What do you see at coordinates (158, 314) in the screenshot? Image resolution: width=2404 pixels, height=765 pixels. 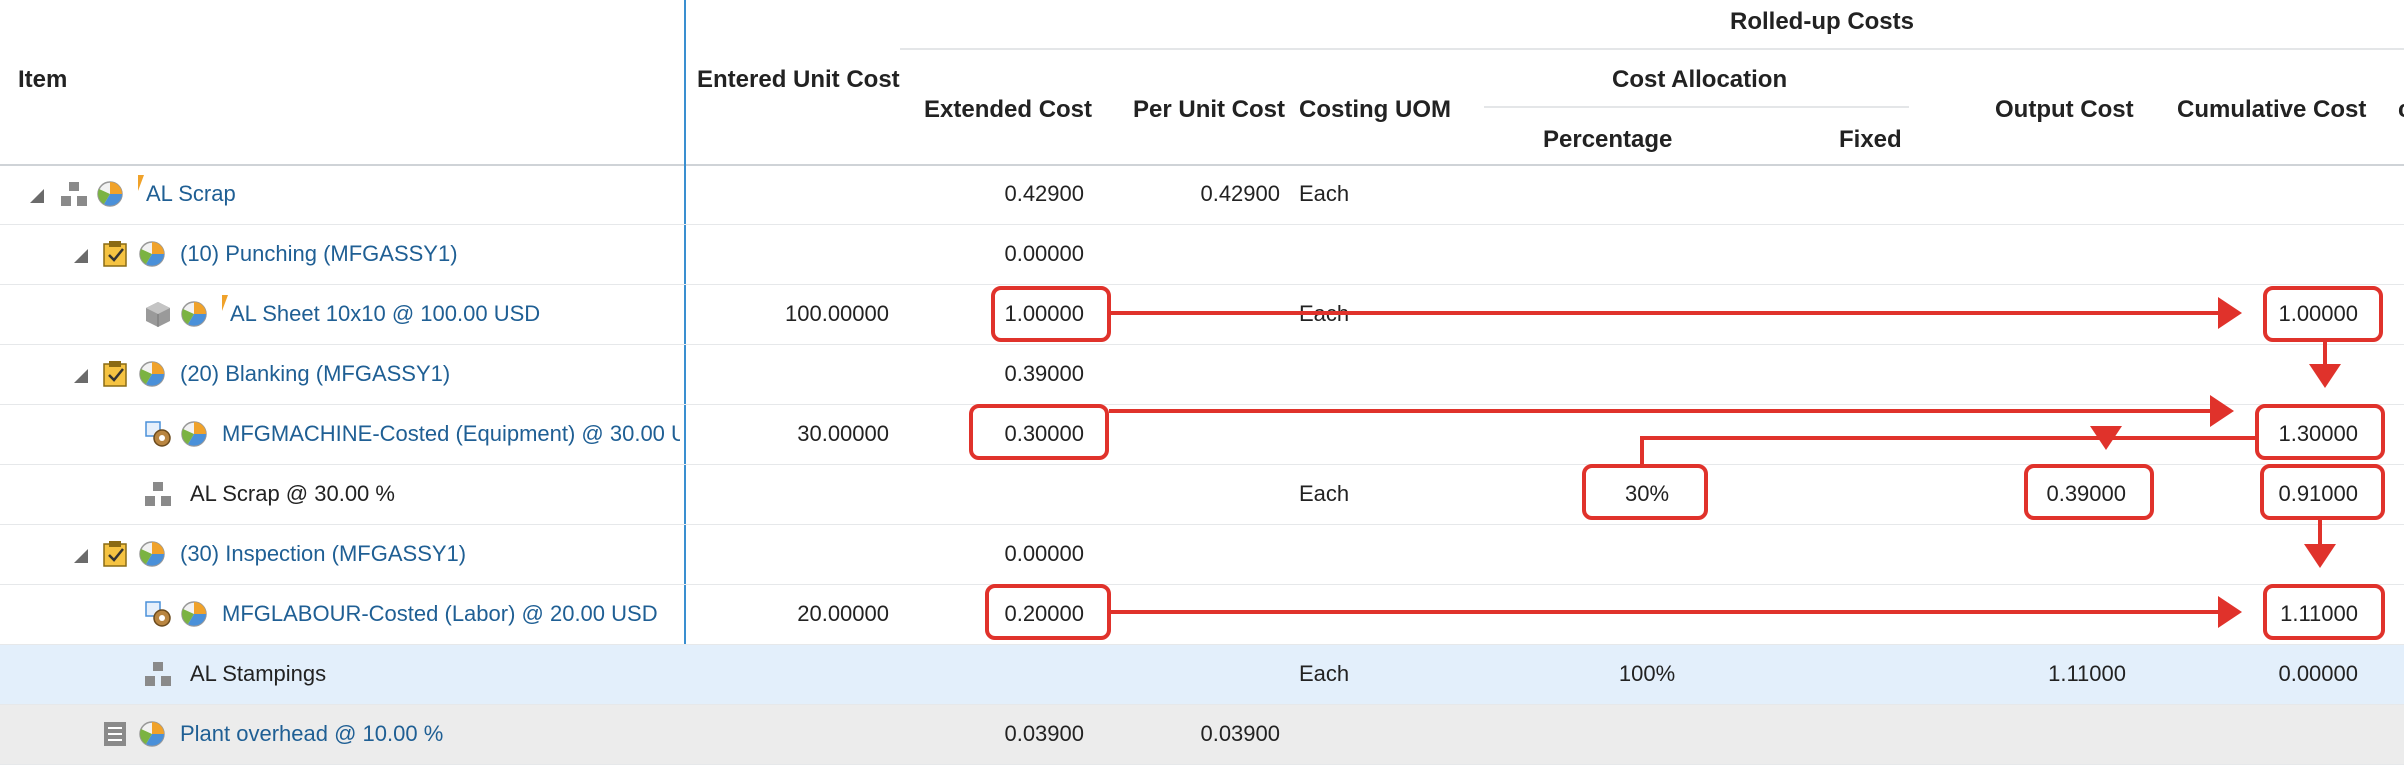 I see `item-cube-icon` at bounding box center [158, 314].